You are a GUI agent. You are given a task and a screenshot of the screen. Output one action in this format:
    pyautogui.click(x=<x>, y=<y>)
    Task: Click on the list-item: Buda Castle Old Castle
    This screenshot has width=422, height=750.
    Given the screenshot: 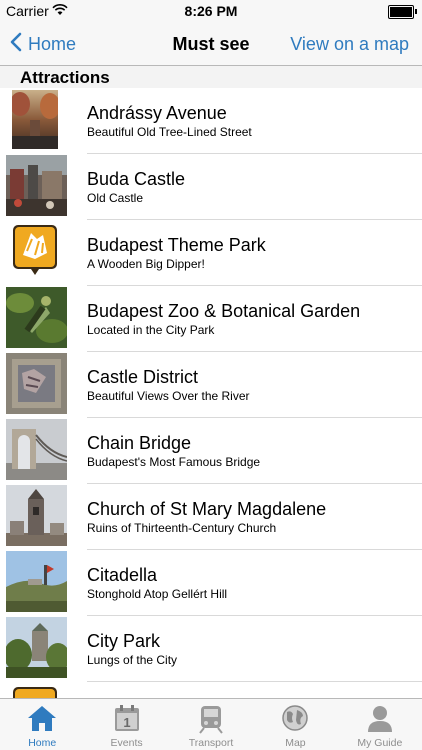 What is the action you would take?
    pyautogui.click(x=211, y=187)
    